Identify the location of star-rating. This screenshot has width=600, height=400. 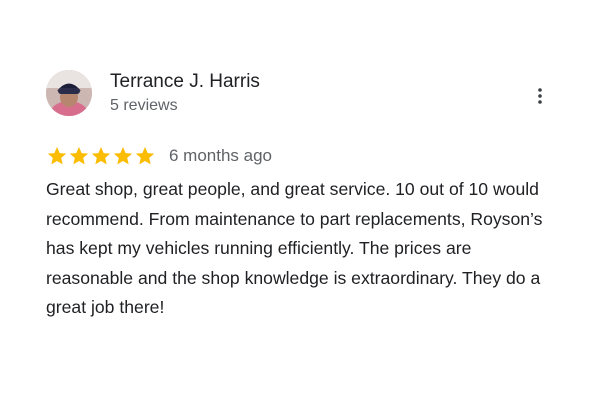
(101, 156).